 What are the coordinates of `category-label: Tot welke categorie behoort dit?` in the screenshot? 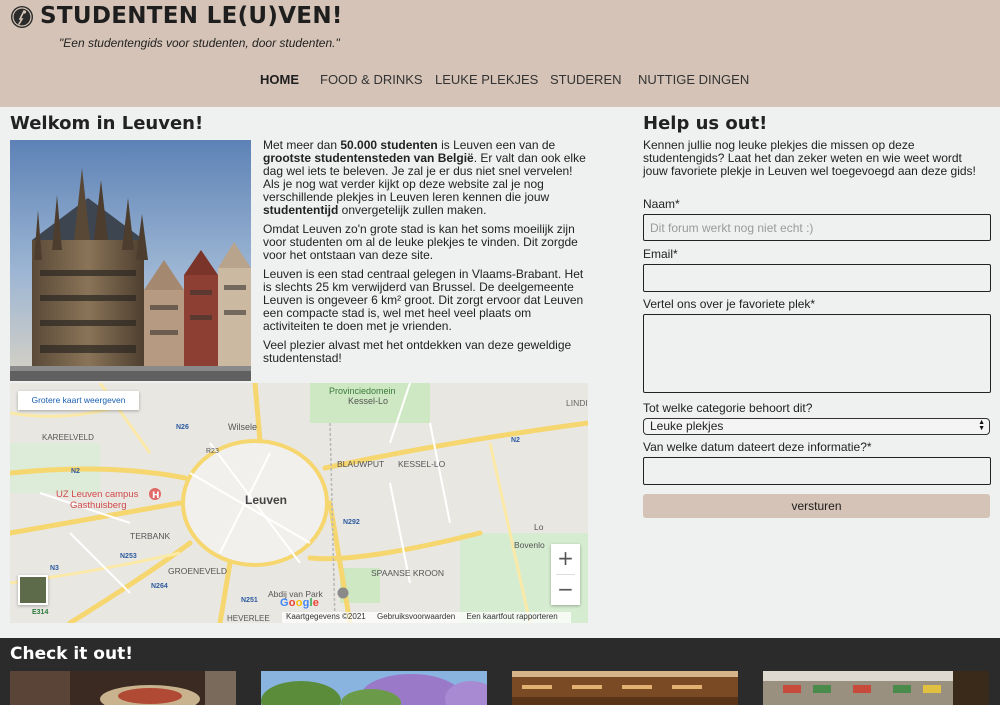 It's located at (728, 408).